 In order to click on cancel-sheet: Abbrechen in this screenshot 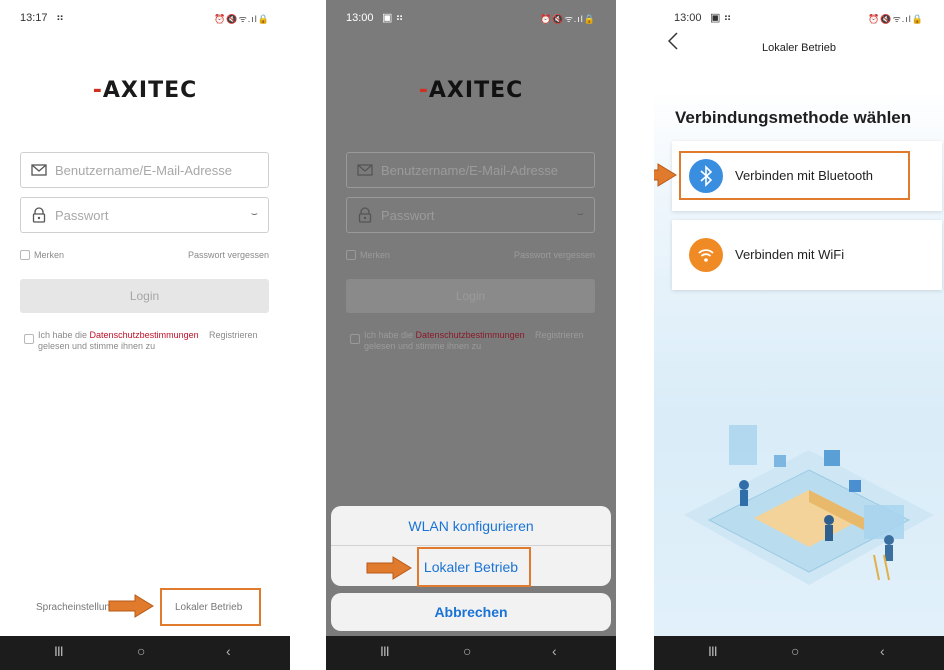, I will do `click(471, 612)`.